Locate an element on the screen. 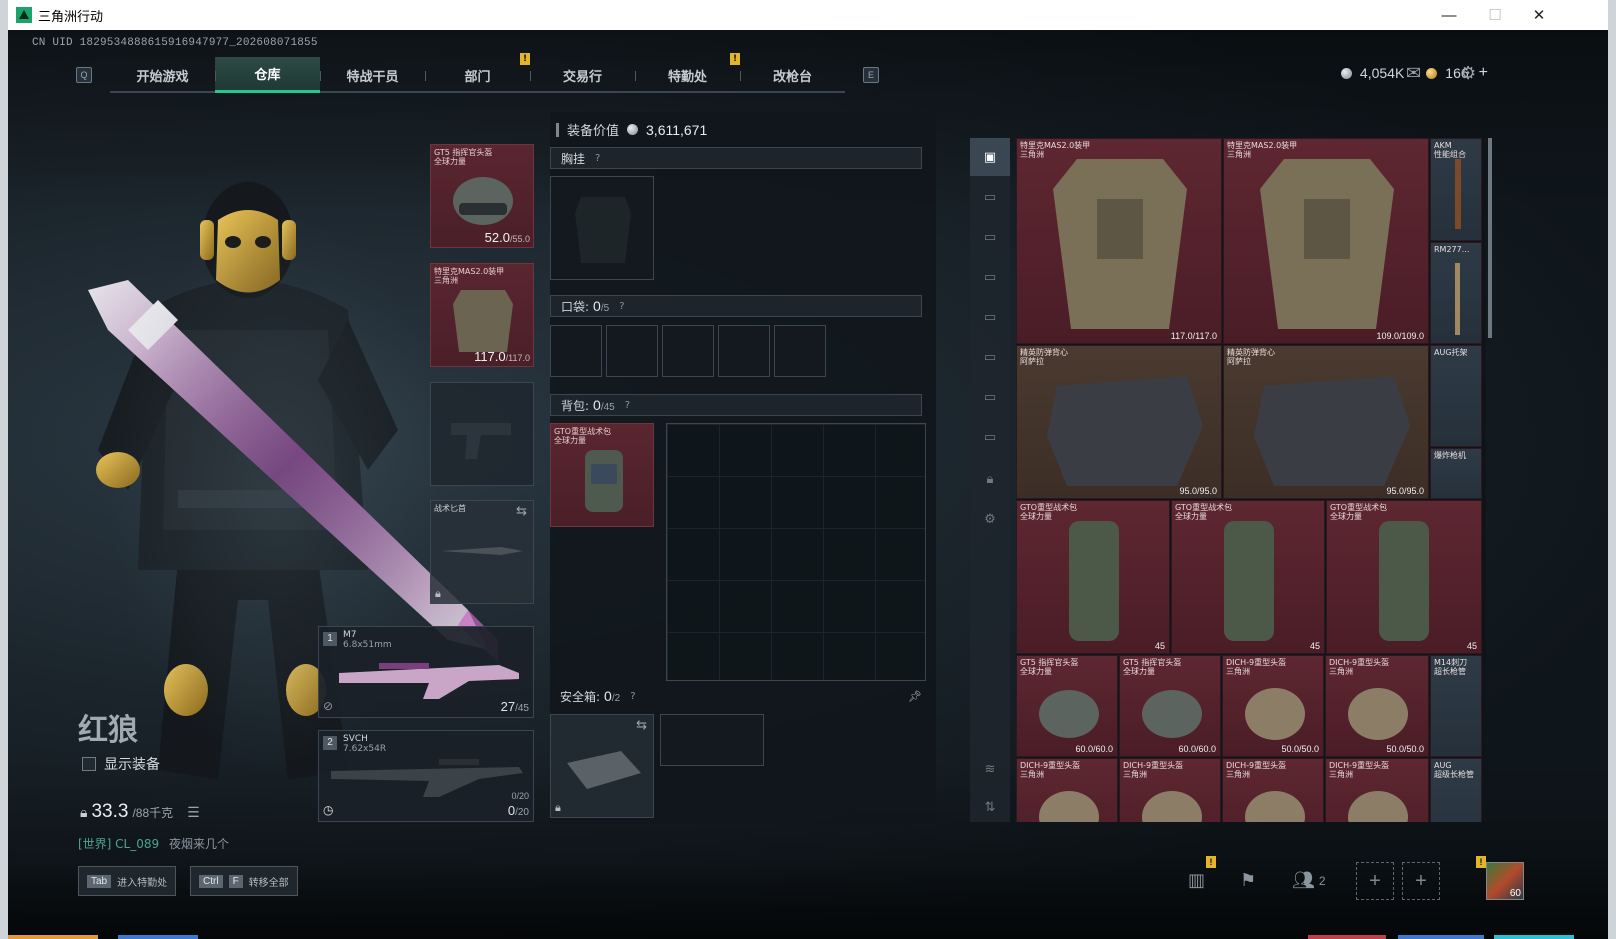  close-button: ✕ is located at coordinates (1539, 15).